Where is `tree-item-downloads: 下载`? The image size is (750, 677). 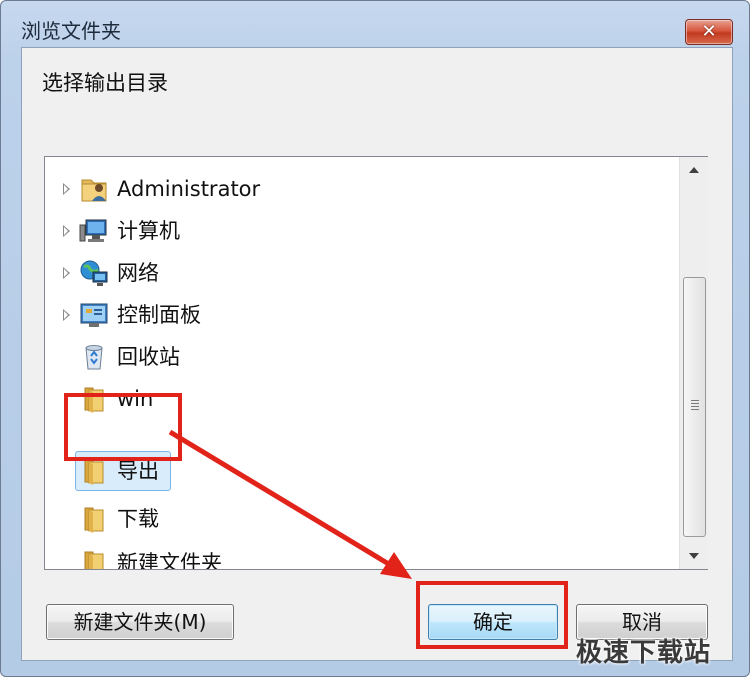 tree-item-downloads: 下载 is located at coordinates (361, 519).